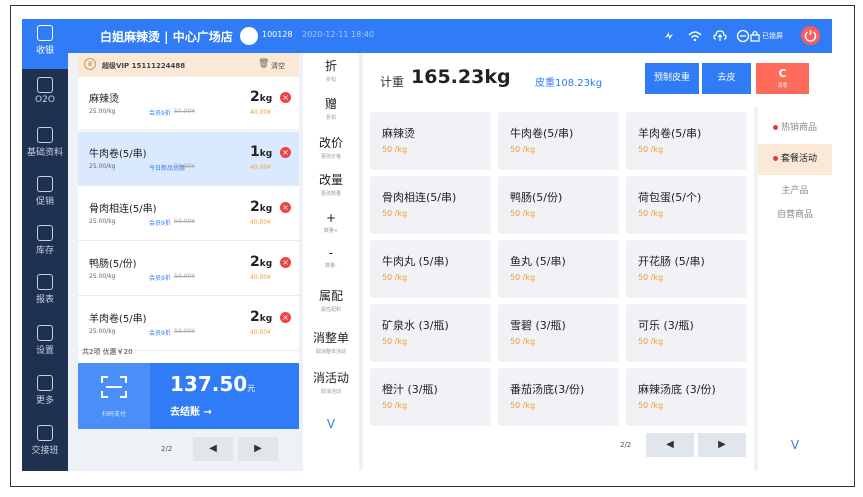  What do you see at coordinates (45, 451) in the screenshot?
I see `sidebar-item-label: 交接班` at bounding box center [45, 451].